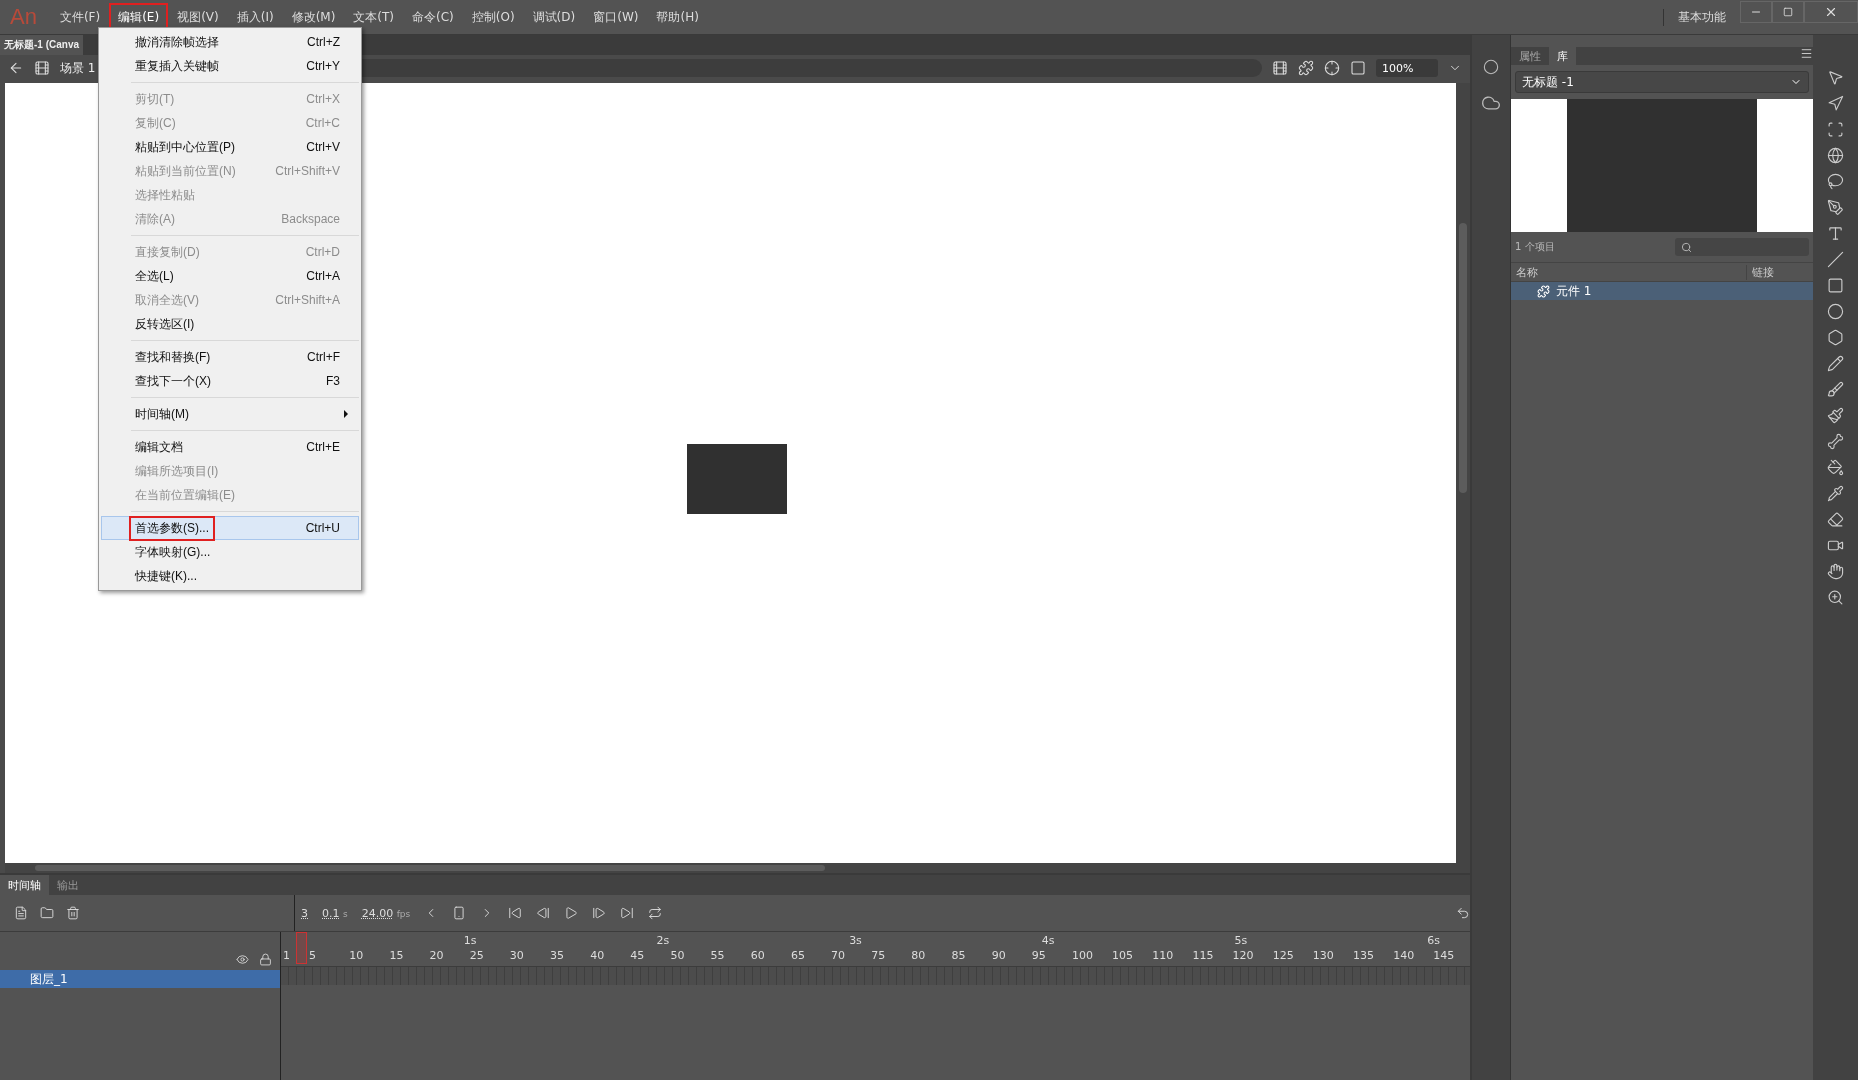 Image resolution: width=1858 pixels, height=1080 pixels. I want to click on menu-item: 查找下一个(X) F3, so click(230, 381).